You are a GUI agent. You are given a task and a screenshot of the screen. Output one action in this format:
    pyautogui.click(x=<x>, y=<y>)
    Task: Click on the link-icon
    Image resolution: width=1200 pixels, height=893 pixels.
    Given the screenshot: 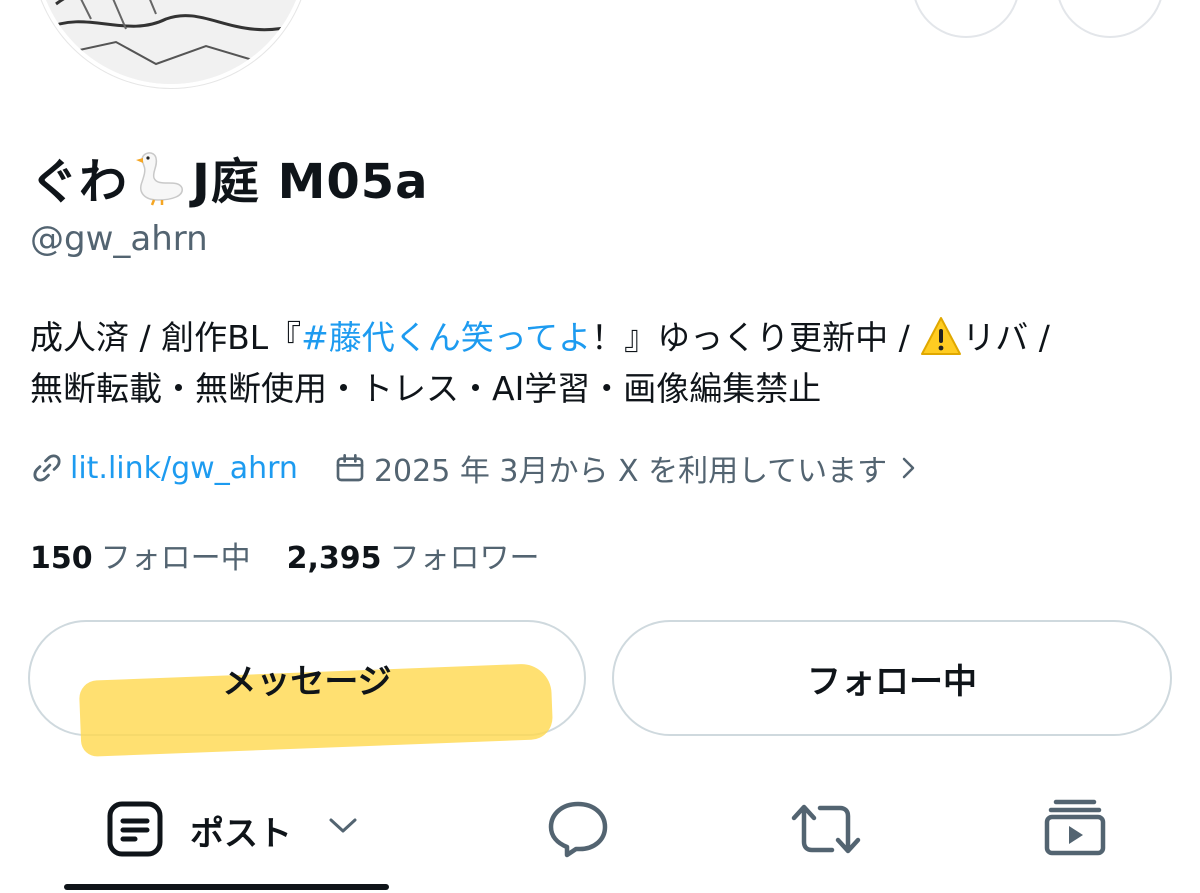 What is the action you would take?
    pyautogui.click(x=47, y=468)
    